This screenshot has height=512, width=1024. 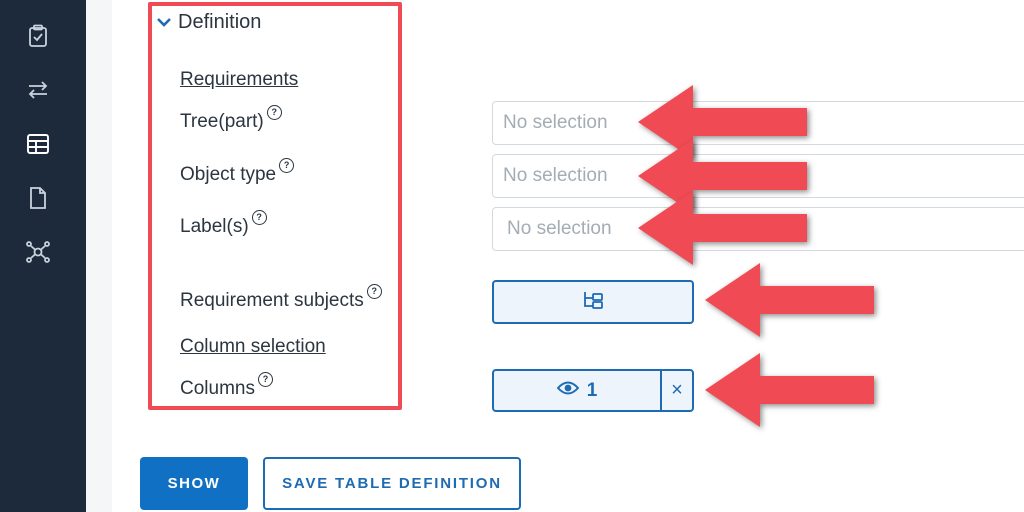 I want to click on clear-columns-button: ×, so click(x=676, y=390).